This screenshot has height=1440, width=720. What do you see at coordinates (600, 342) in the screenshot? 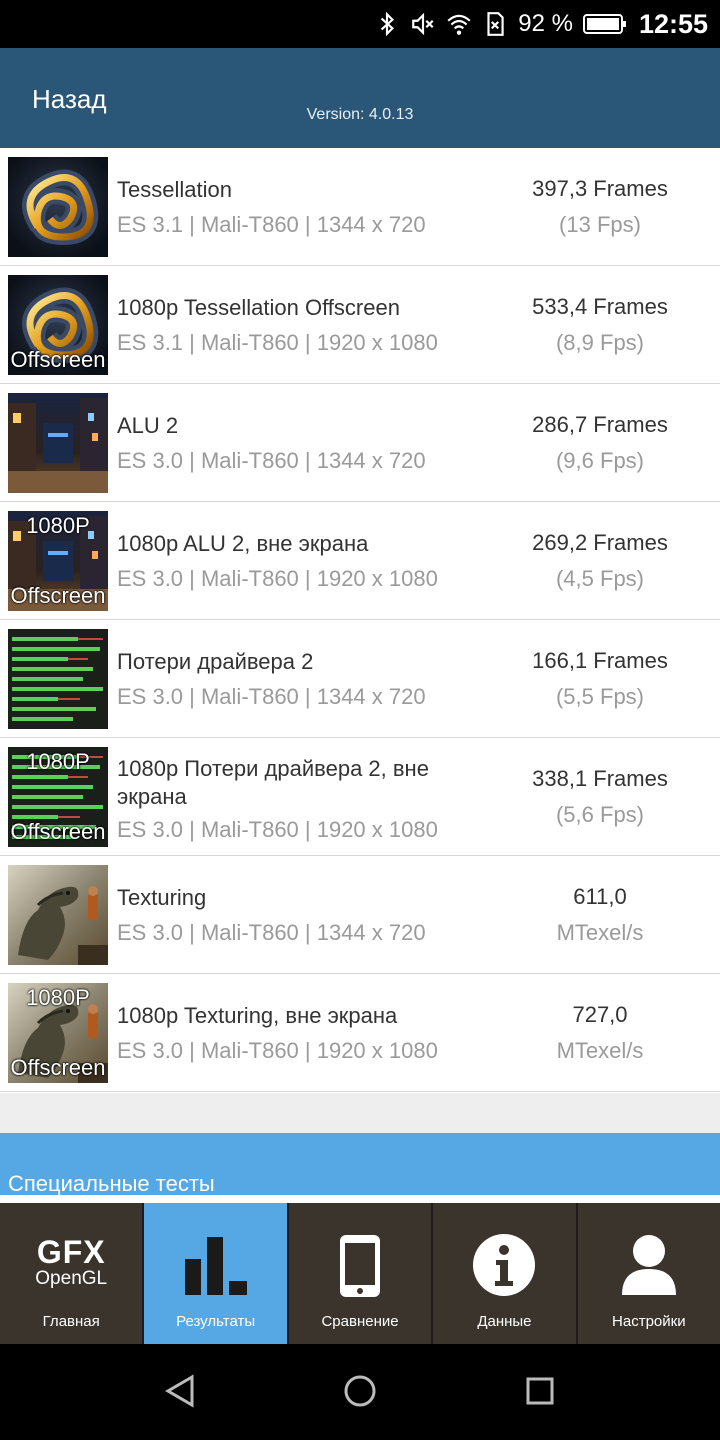
I see `test-score-unit: (8,9 Fps)` at bounding box center [600, 342].